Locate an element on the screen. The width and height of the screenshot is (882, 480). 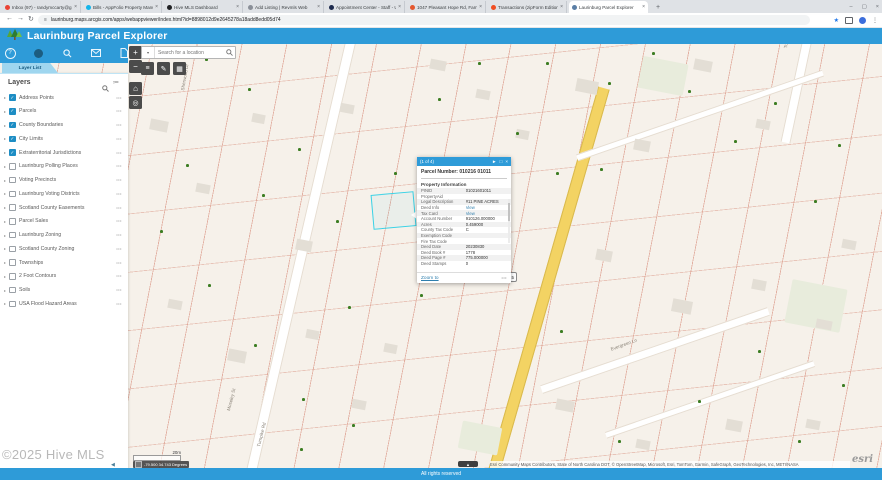
popup-next-icon: ► is located at coordinates (494, 161).